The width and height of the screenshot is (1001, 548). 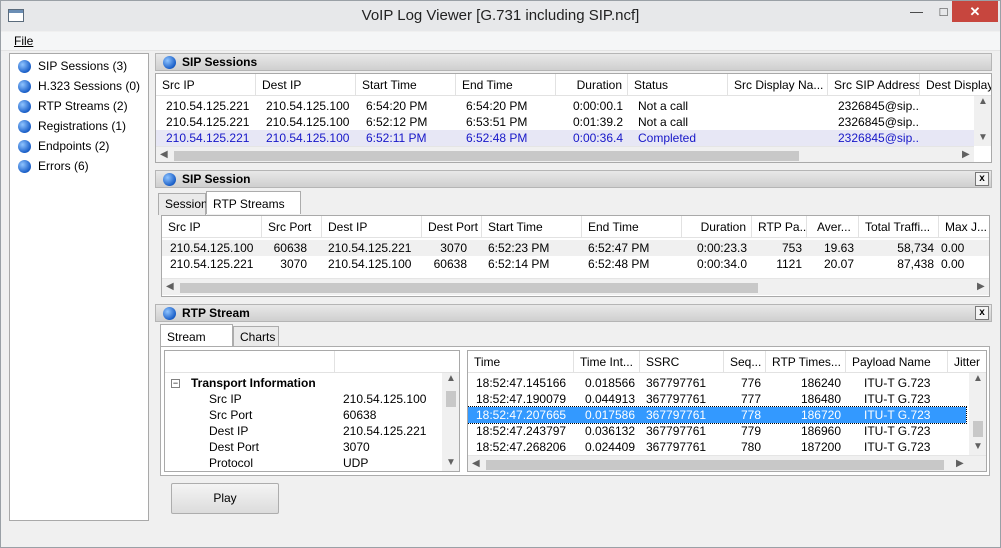 What do you see at coordinates (389, 362) in the screenshot?
I see `property-value-column` at bounding box center [389, 362].